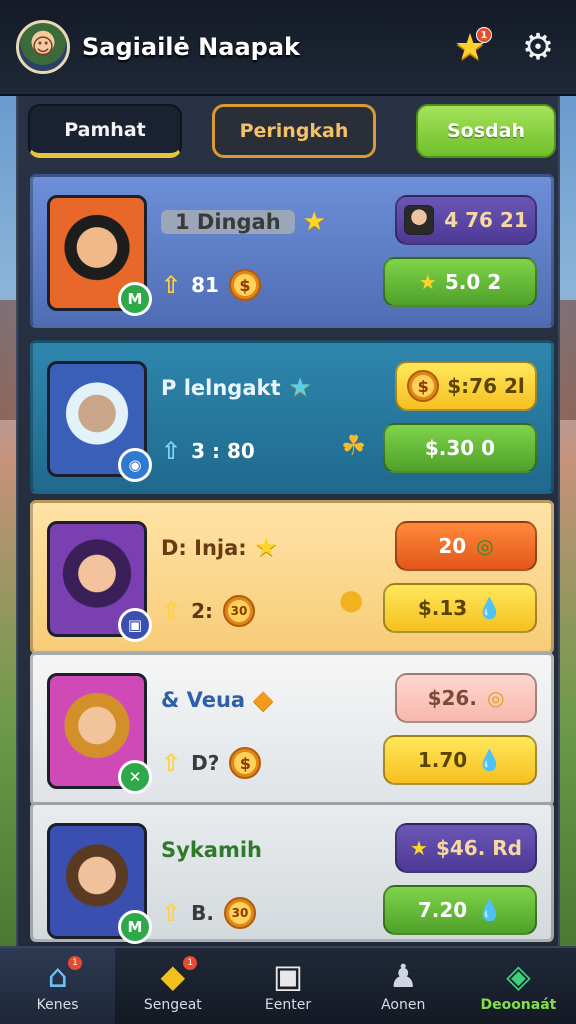  I want to click on player-portrait: ◉, so click(99, 421).